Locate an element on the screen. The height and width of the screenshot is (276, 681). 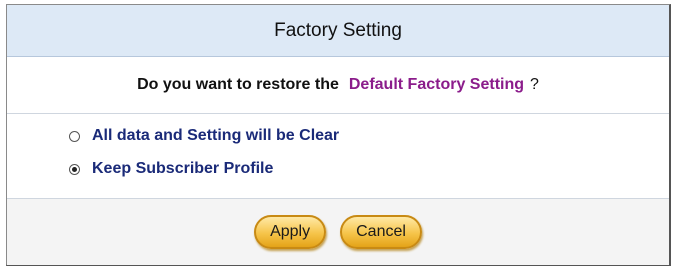
panel-title: Factory Setting is located at coordinates (338, 30).